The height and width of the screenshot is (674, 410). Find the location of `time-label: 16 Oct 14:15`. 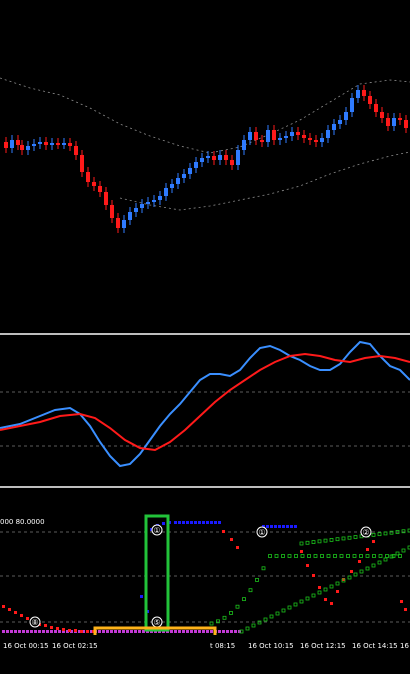

time-label: 16 Oct 14:15 is located at coordinates (375, 646).